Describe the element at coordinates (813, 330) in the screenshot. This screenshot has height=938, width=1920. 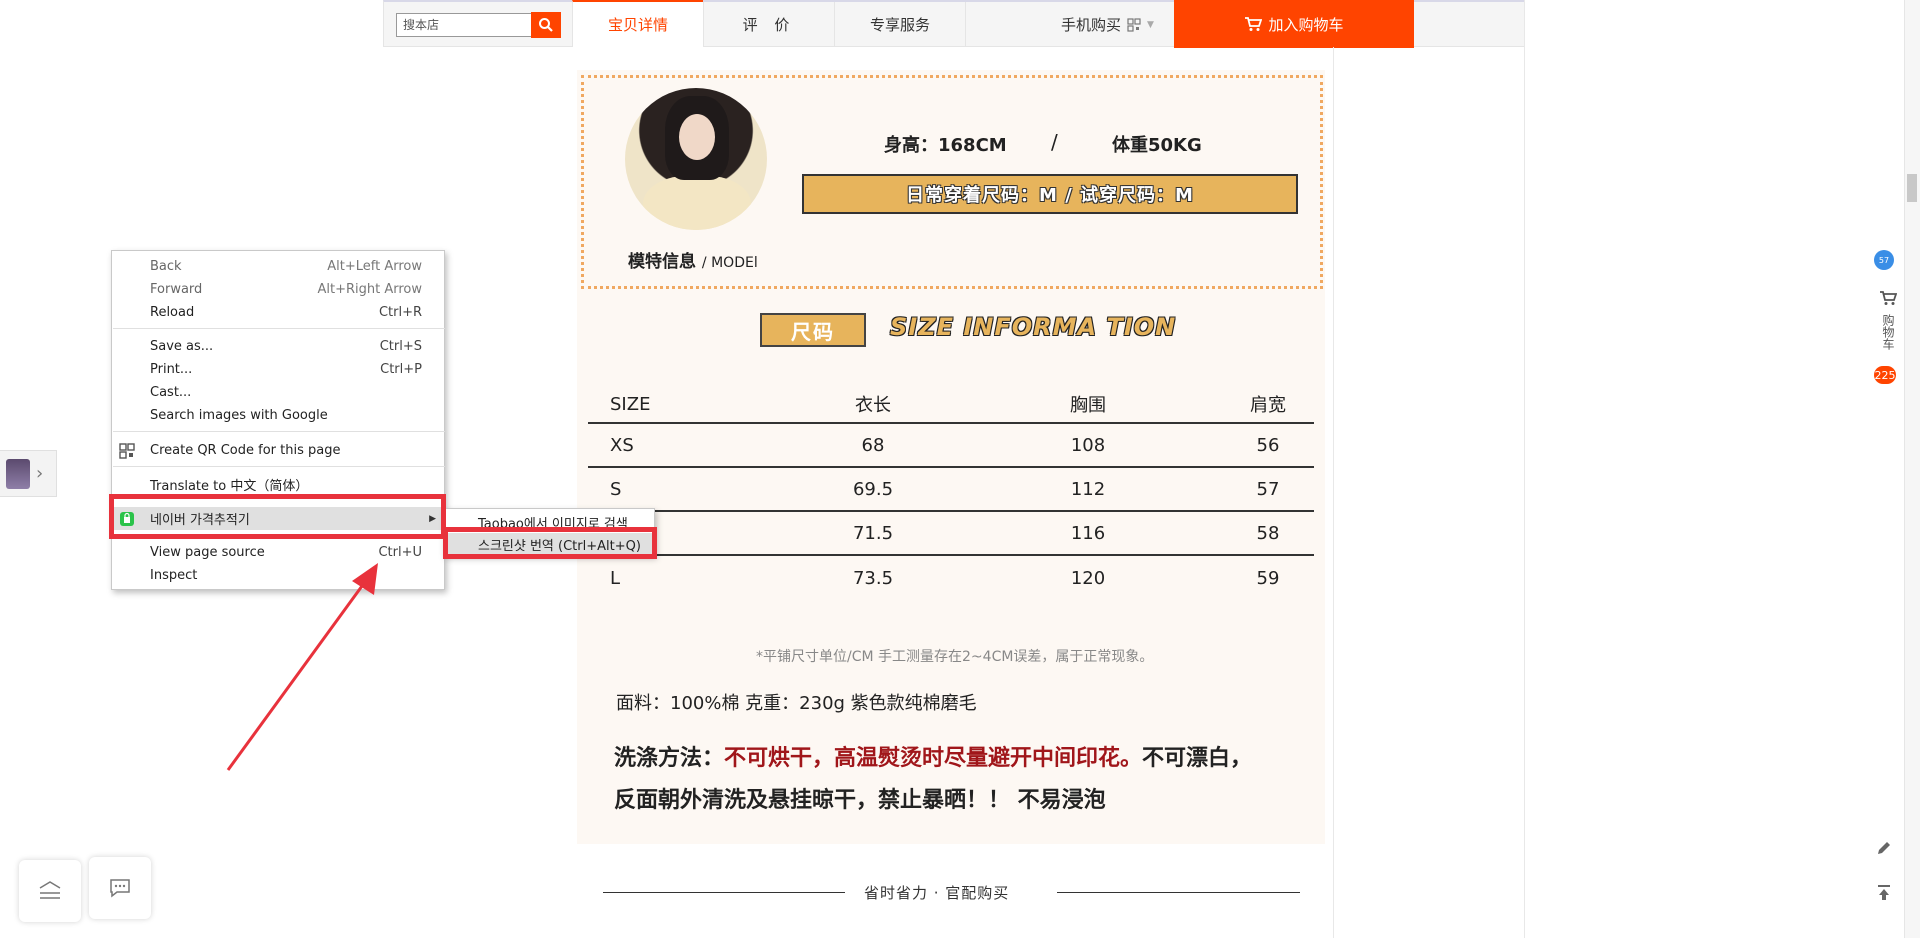
I see `size-section-tag: 尺码` at that location.